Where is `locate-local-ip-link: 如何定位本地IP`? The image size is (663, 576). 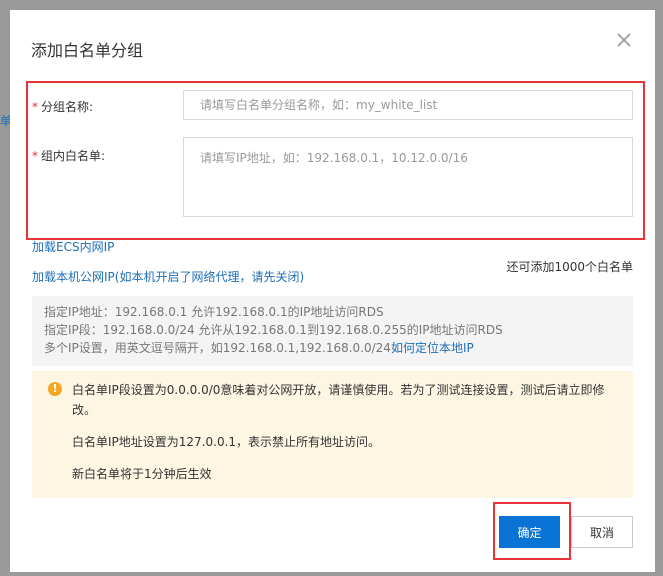 locate-local-ip-link: 如何定位本地IP is located at coordinates (432, 348).